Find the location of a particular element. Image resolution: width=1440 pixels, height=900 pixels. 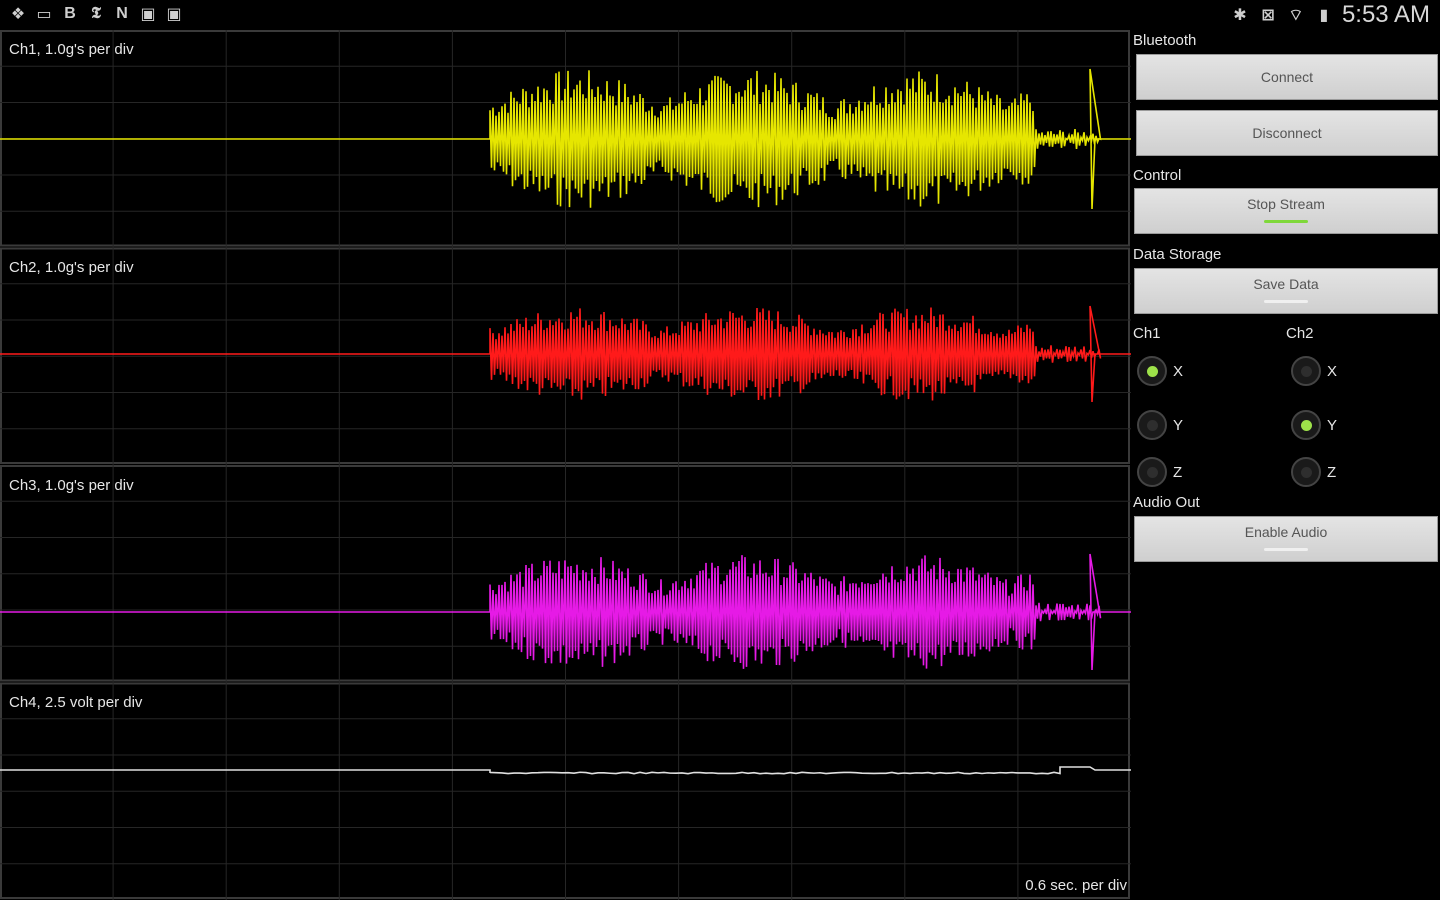

save-data-button: Save Data is located at coordinates (1286, 291).